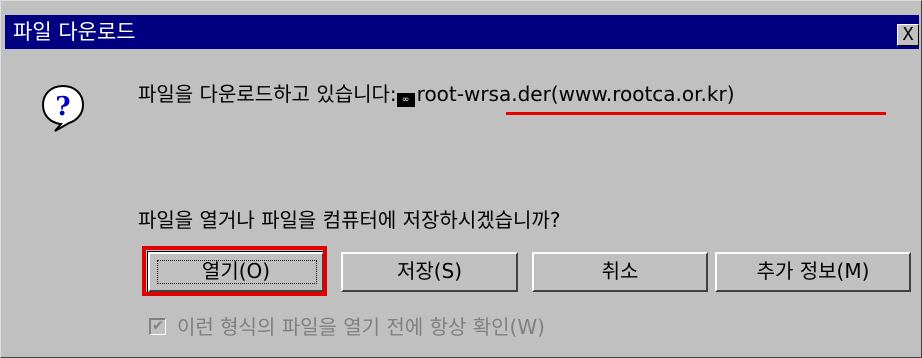 The height and width of the screenshot is (358, 922). I want to click on title-bar: 파일 다운로드 X, so click(462, 32).